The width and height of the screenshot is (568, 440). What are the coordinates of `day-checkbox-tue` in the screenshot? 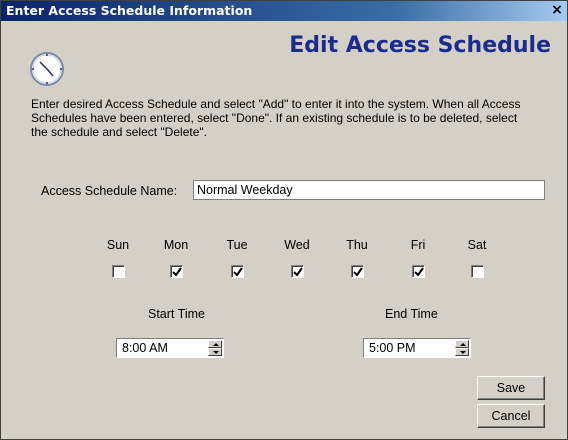 It's located at (237, 271).